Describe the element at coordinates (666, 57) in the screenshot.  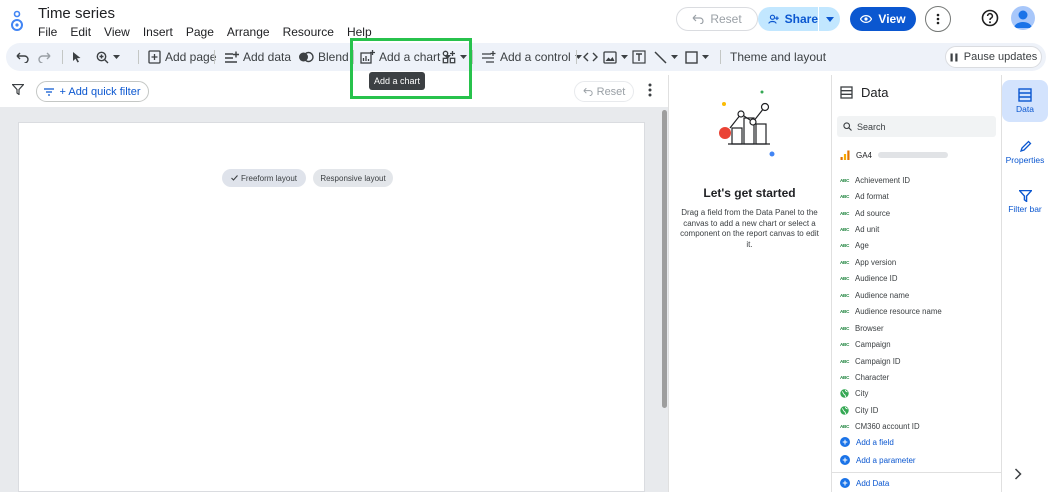
I see `line-button` at that location.